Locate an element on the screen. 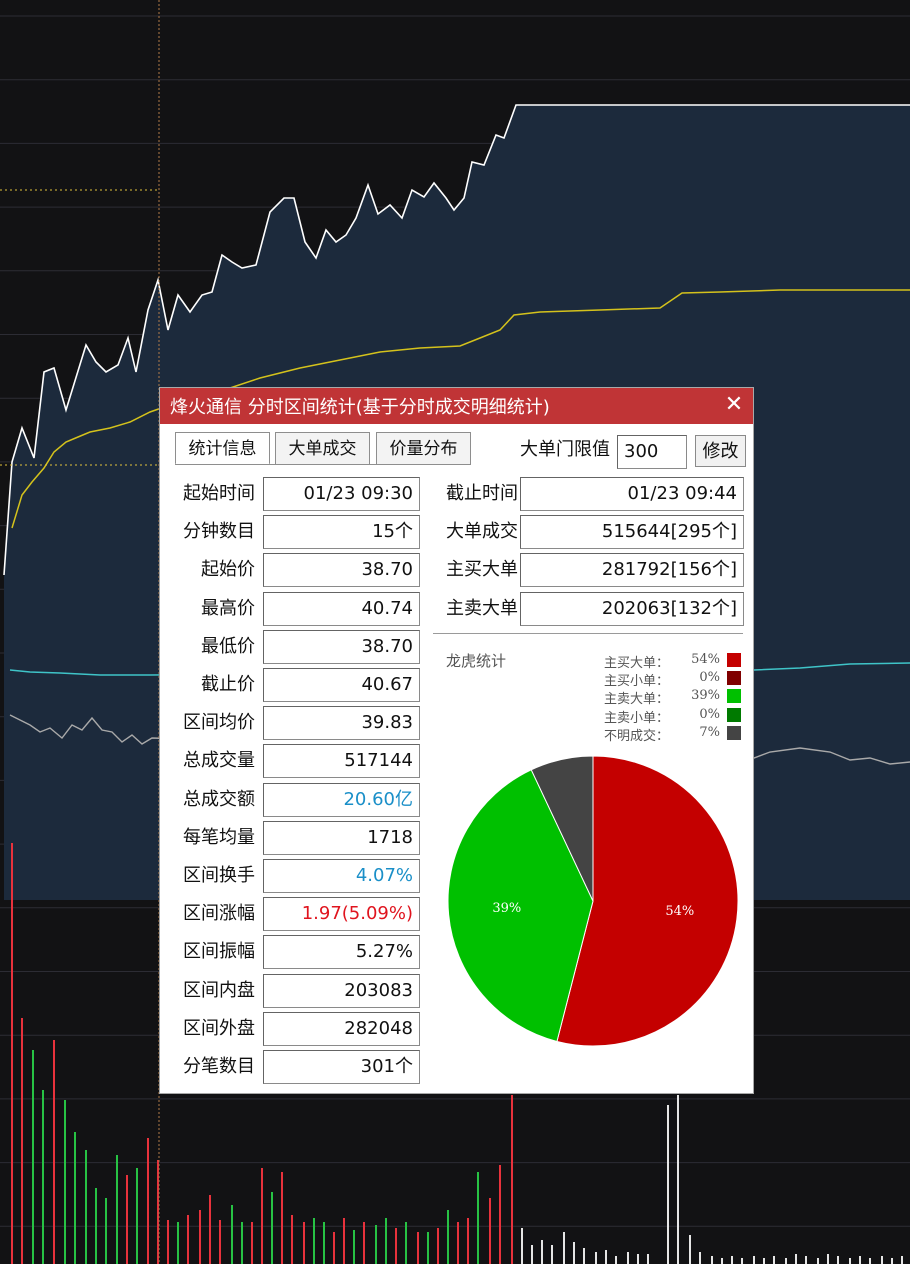 The image size is (910, 1264). legend-entry: 主买大单： 54% is located at coordinates (662, 661).